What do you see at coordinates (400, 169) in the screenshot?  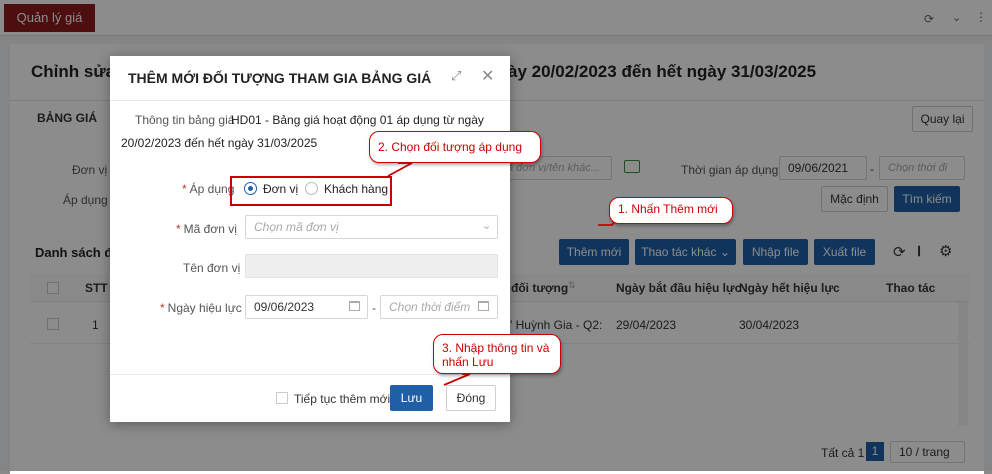 I see `arrow-step2` at bounding box center [400, 169].